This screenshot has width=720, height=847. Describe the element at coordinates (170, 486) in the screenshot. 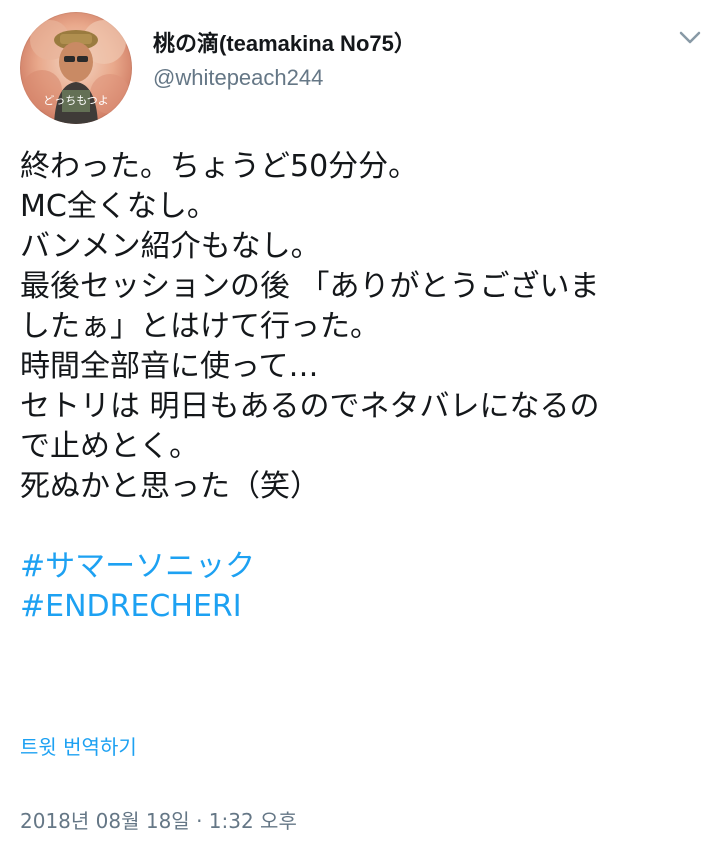

I see `tweet-line: 死ぬかと思った（笑）` at that location.